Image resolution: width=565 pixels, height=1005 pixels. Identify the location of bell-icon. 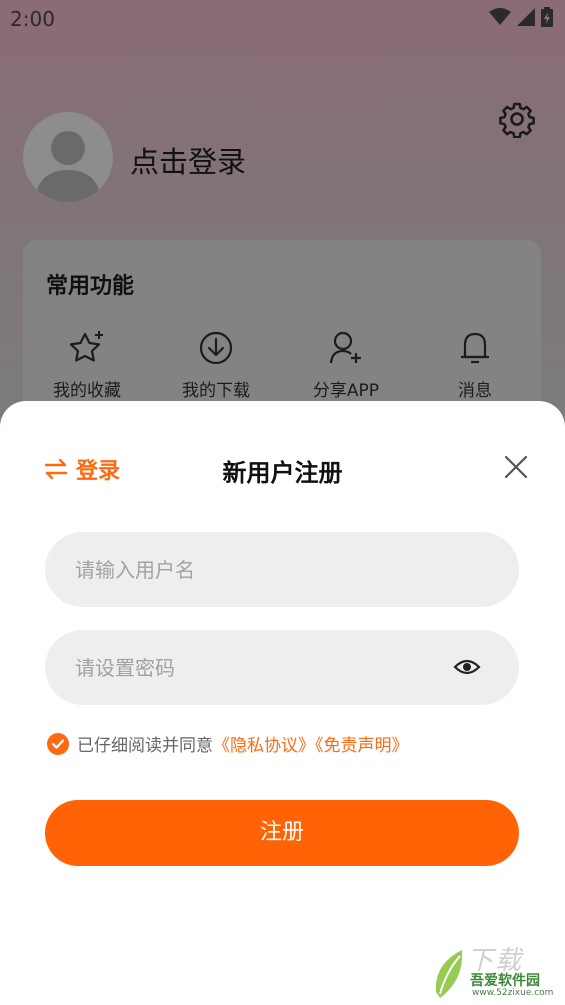
(475, 348).